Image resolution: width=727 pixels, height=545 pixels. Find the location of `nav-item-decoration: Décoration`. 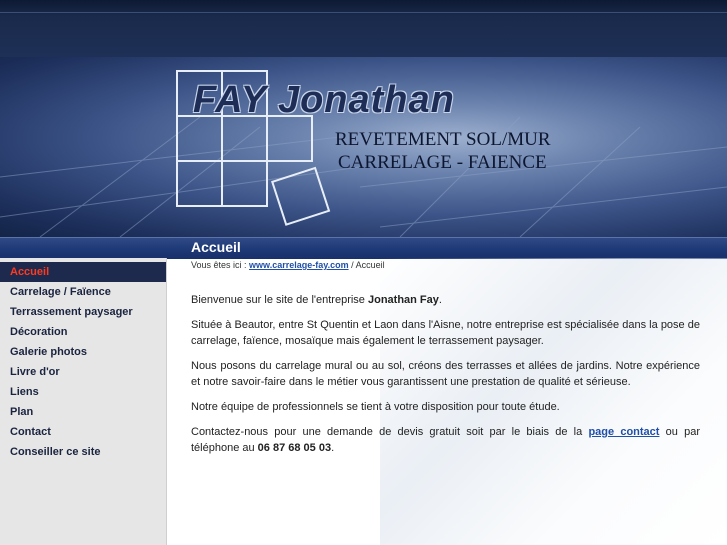

nav-item-decoration: Décoration is located at coordinates (83, 332).